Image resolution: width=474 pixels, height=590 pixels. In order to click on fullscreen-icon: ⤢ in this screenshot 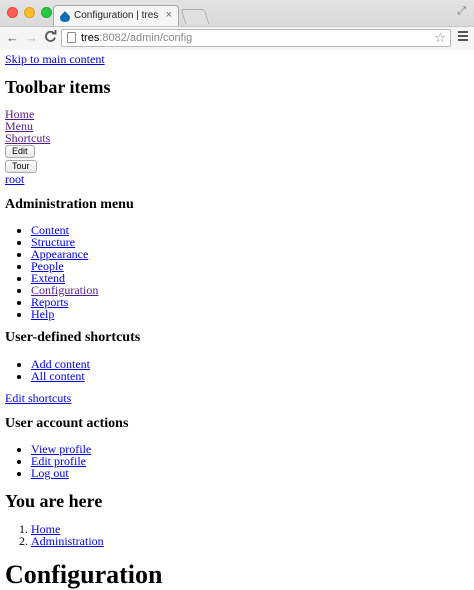, I will do `click(461, 11)`.